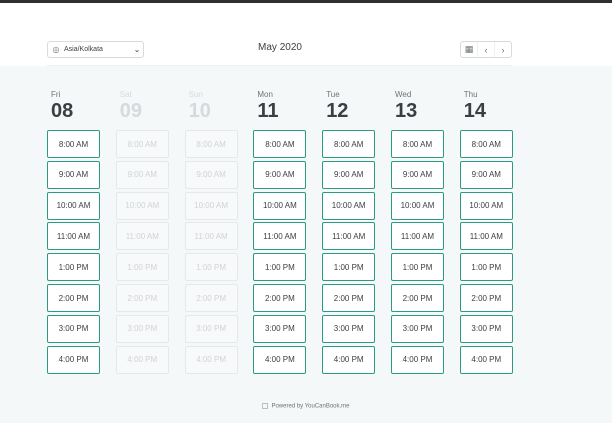 This screenshot has height=423, width=612. What do you see at coordinates (137, 49) in the screenshot?
I see `chevron-down-icon: ⌄` at bounding box center [137, 49].